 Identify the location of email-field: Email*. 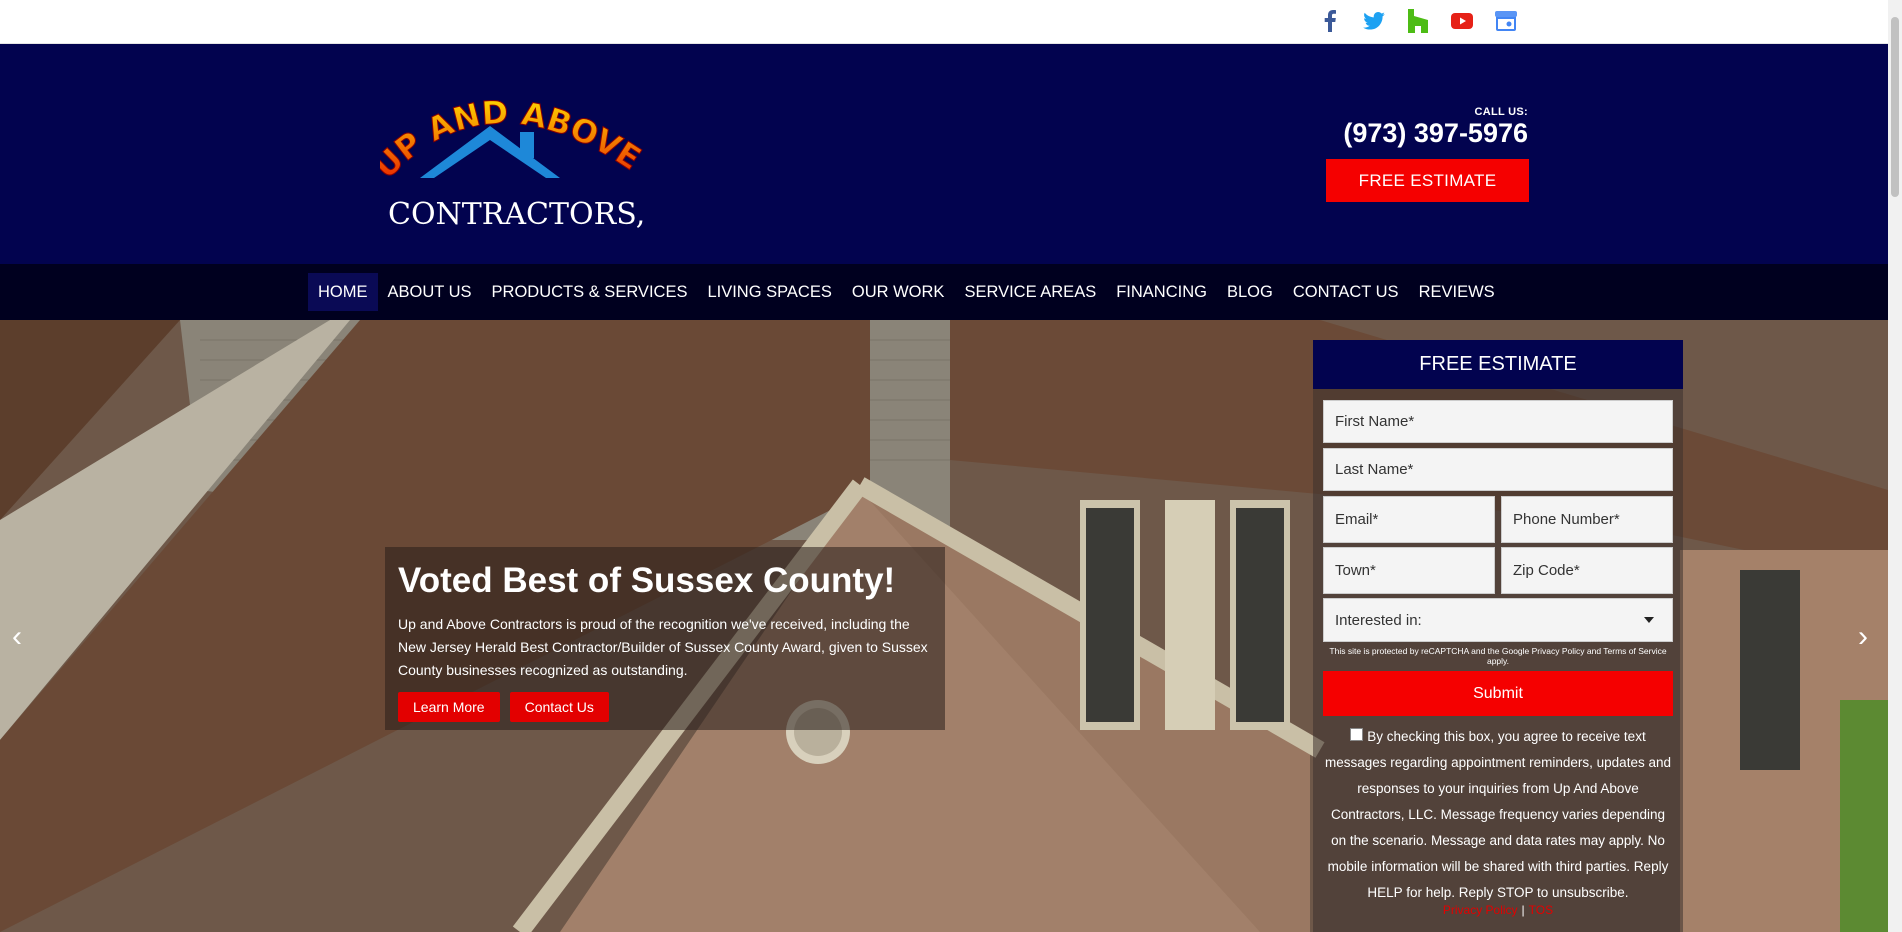
(1409, 519).